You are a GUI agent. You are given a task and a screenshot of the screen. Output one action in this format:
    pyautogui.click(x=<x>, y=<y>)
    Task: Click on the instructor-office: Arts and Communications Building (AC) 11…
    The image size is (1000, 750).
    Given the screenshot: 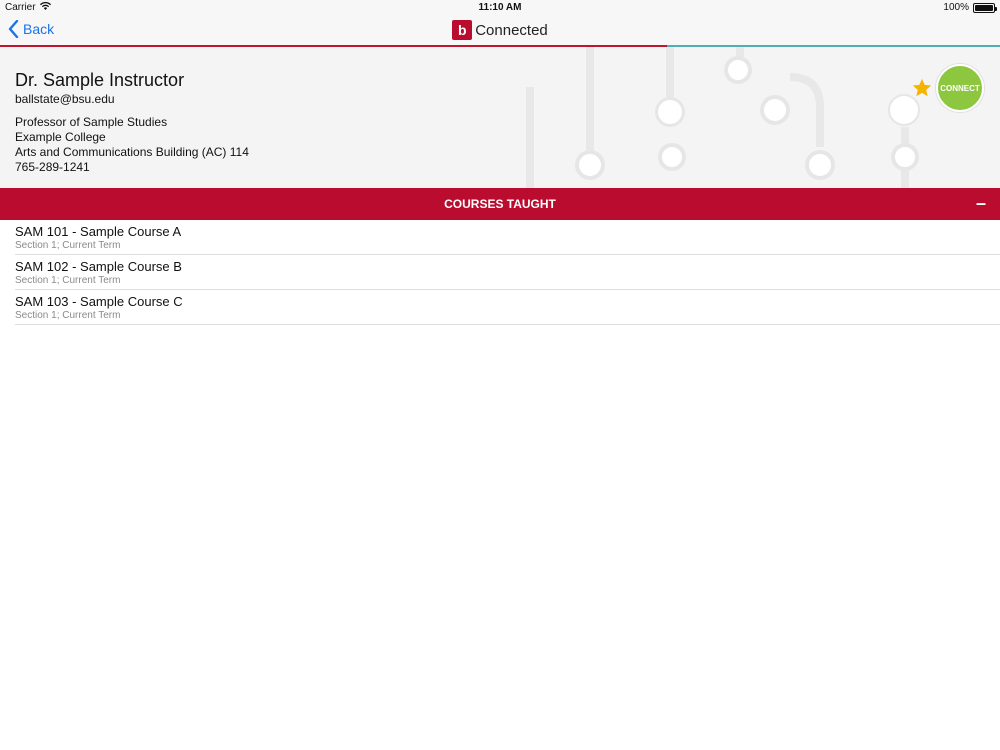 What is the action you would take?
    pyautogui.click(x=132, y=152)
    